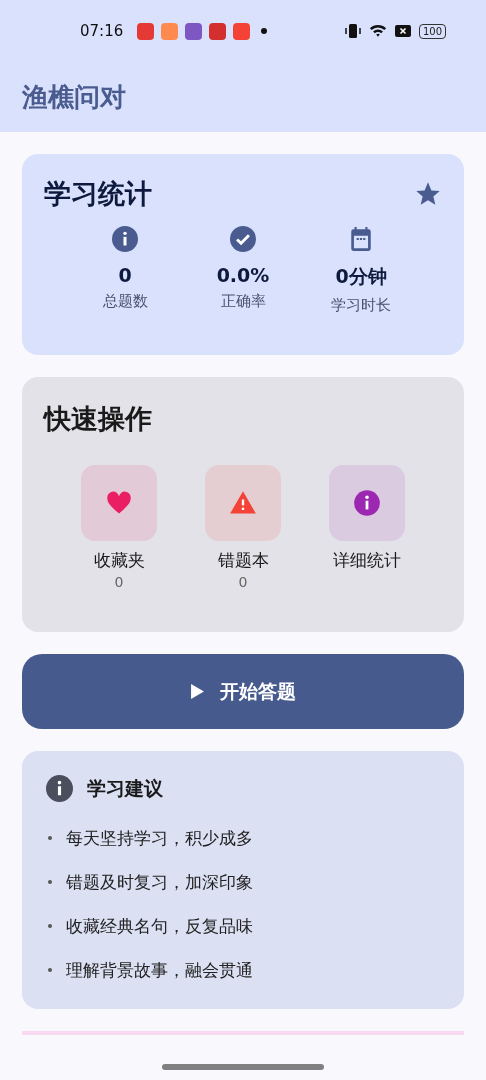 Image resolution: width=486 pixels, height=1080 pixels. Describe the element at coordinates (264, 31) in the screenshot. I see `more-notifications-icon` at that location.